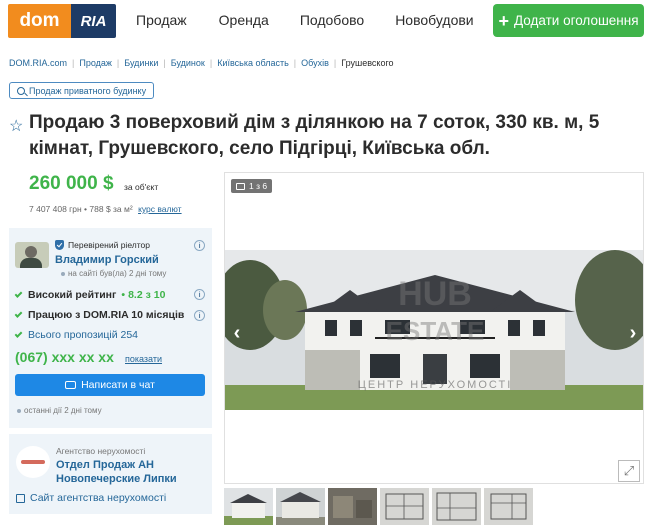  Describe the element at coordinates (59, 245) in the screenshot. I see `shield-icon` at that location.